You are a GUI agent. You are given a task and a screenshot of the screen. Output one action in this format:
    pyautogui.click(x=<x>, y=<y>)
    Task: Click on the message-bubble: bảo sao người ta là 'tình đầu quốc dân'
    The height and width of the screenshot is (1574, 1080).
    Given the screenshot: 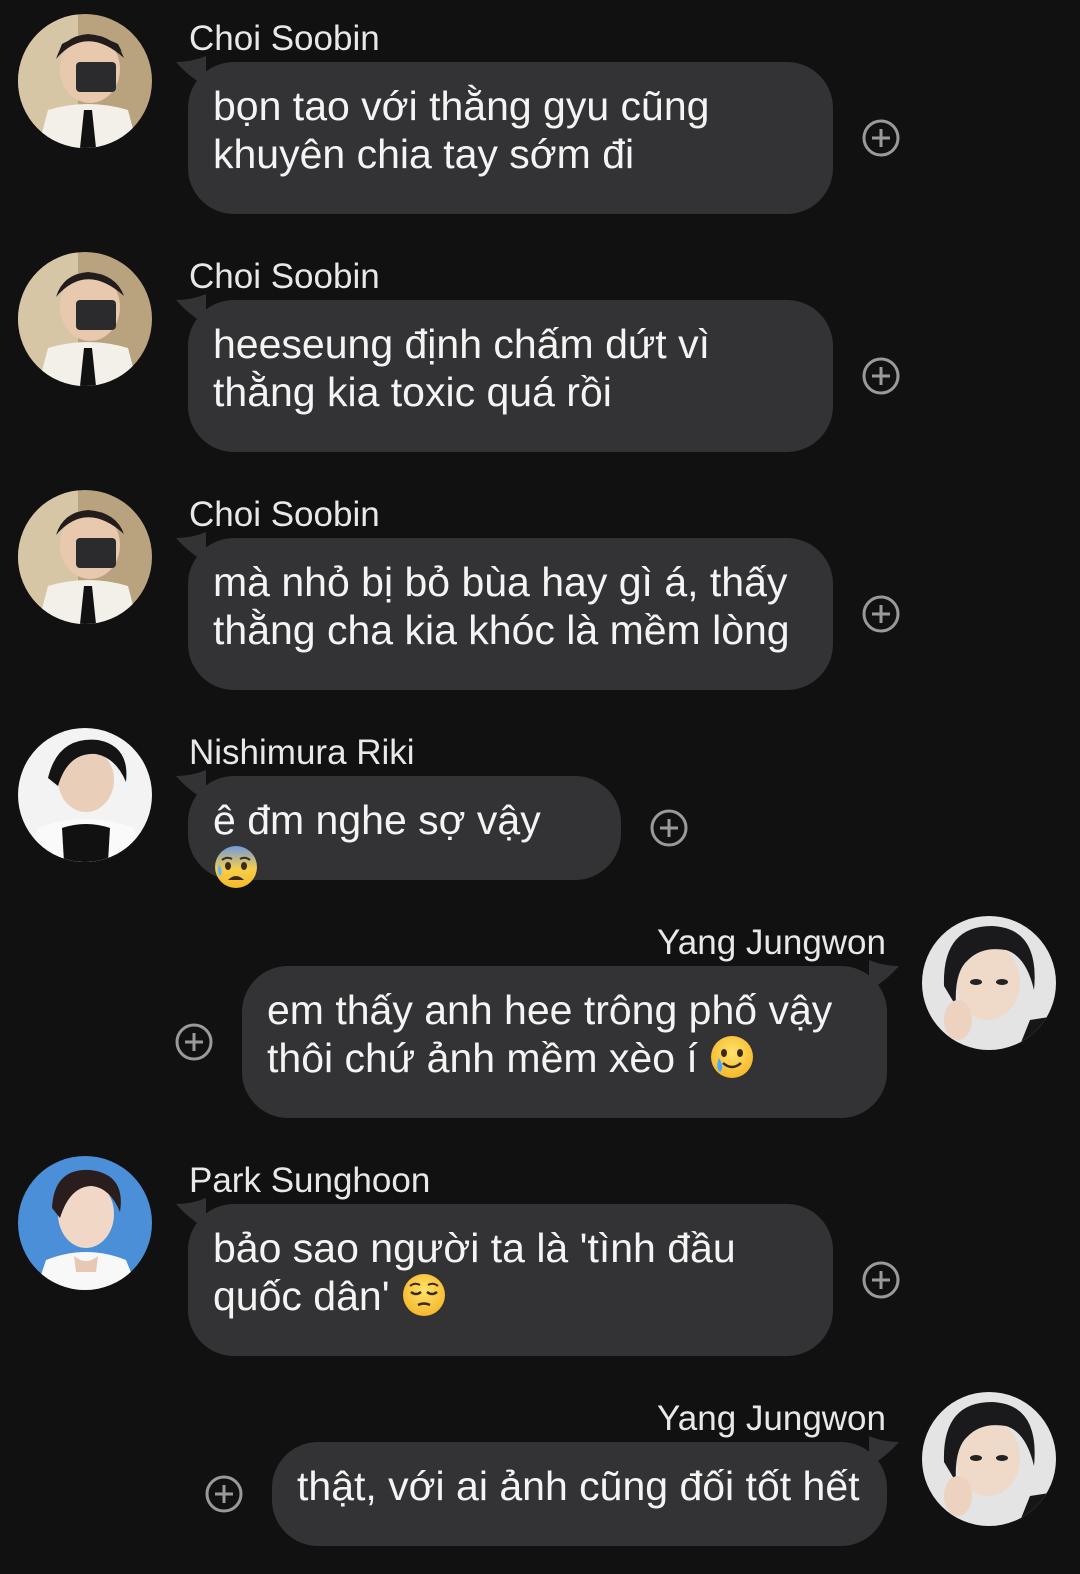 What is the action you would take?
    pyautogui.click(x=504, y=1277)
    